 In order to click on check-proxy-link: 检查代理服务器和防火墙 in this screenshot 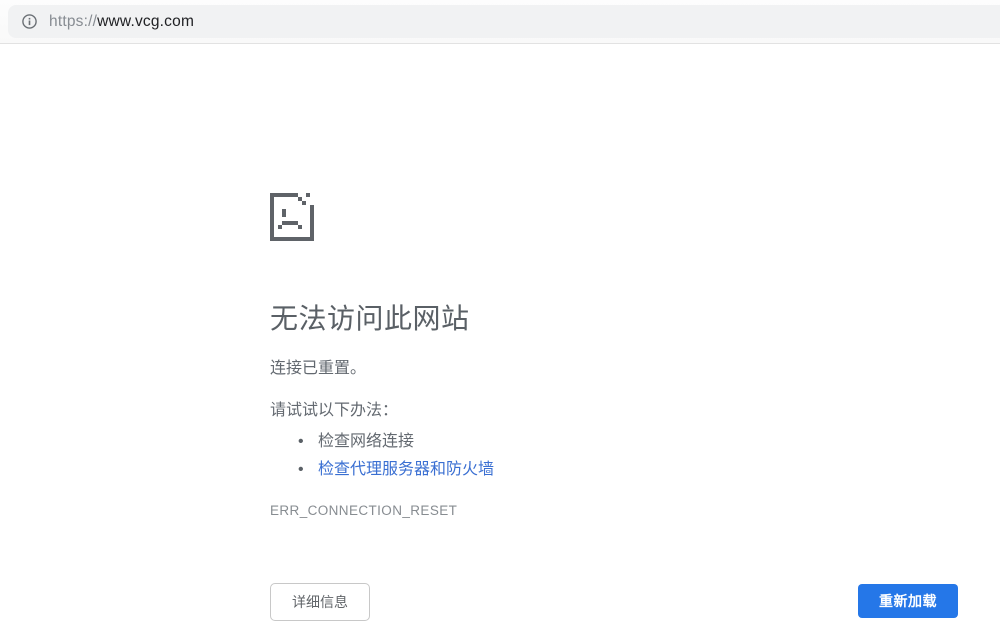, I will do `click(406, 469)`.